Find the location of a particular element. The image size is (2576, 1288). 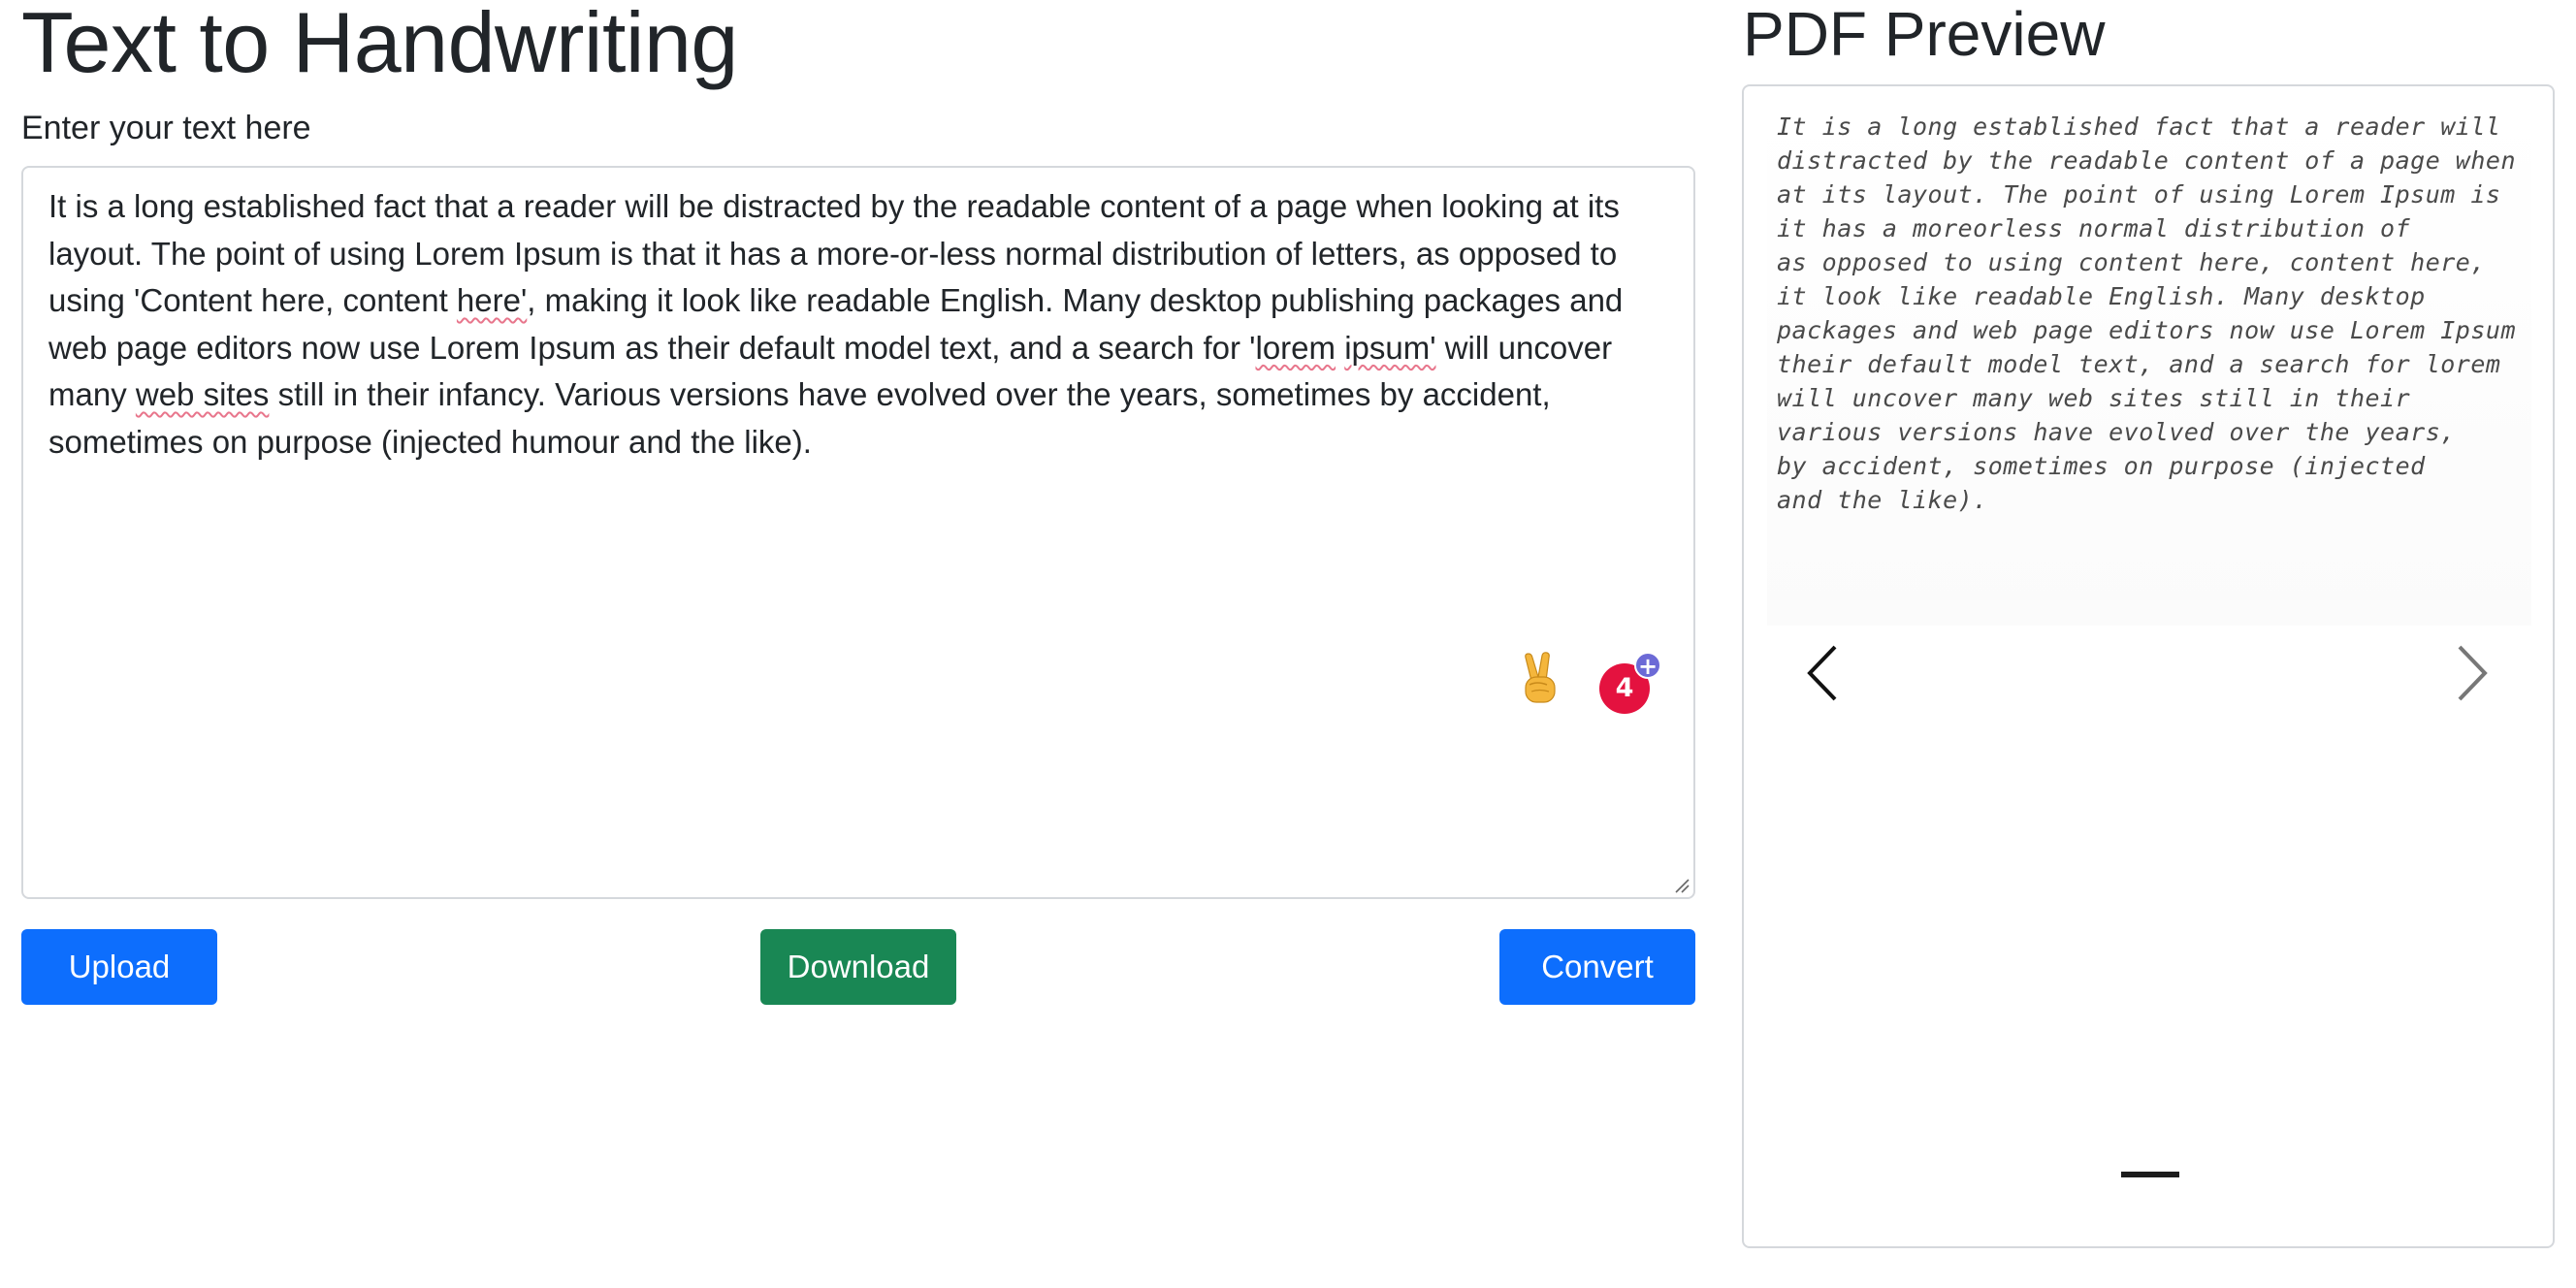

spellcheck-word: ipsum' is located at coordinates (1390, 347).